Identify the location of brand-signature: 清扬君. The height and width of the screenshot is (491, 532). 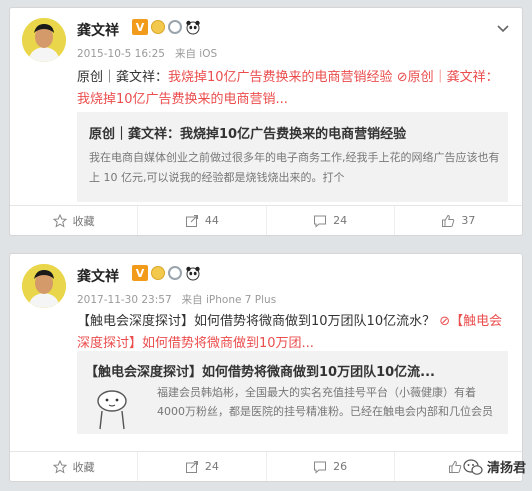
(494, 466).